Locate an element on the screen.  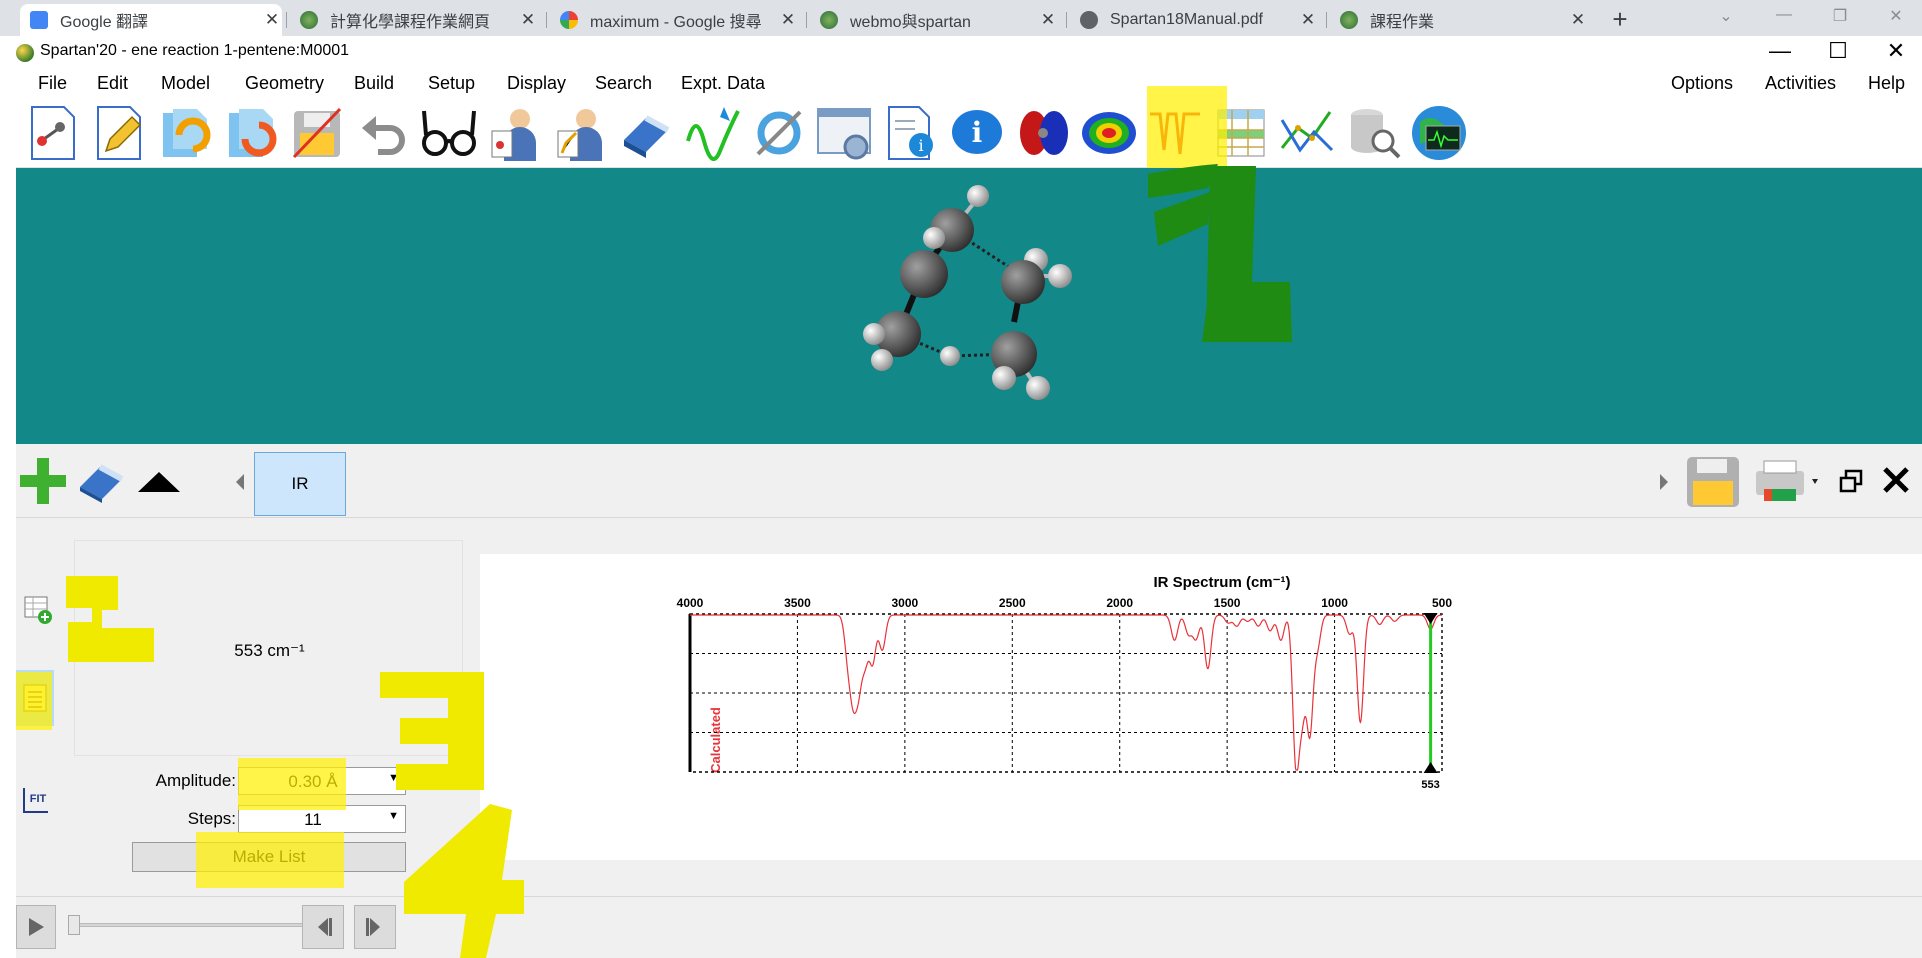
calculations-icon is located at coordinates (515, 133).